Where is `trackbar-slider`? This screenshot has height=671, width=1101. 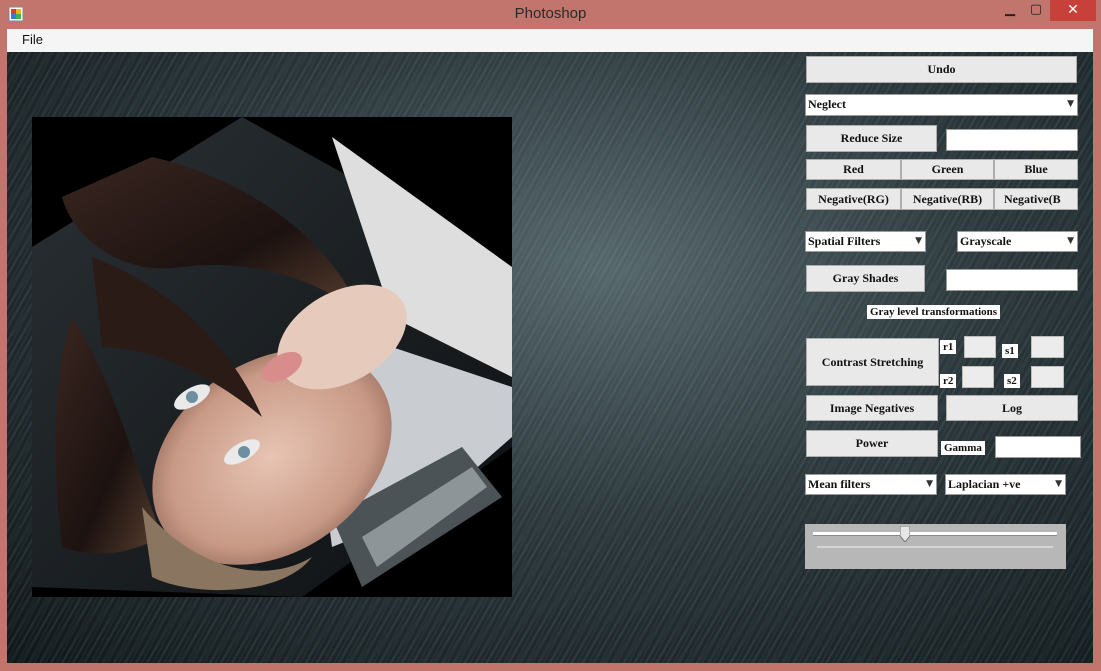 trackbar-slider is located at coordinates (935, 546).